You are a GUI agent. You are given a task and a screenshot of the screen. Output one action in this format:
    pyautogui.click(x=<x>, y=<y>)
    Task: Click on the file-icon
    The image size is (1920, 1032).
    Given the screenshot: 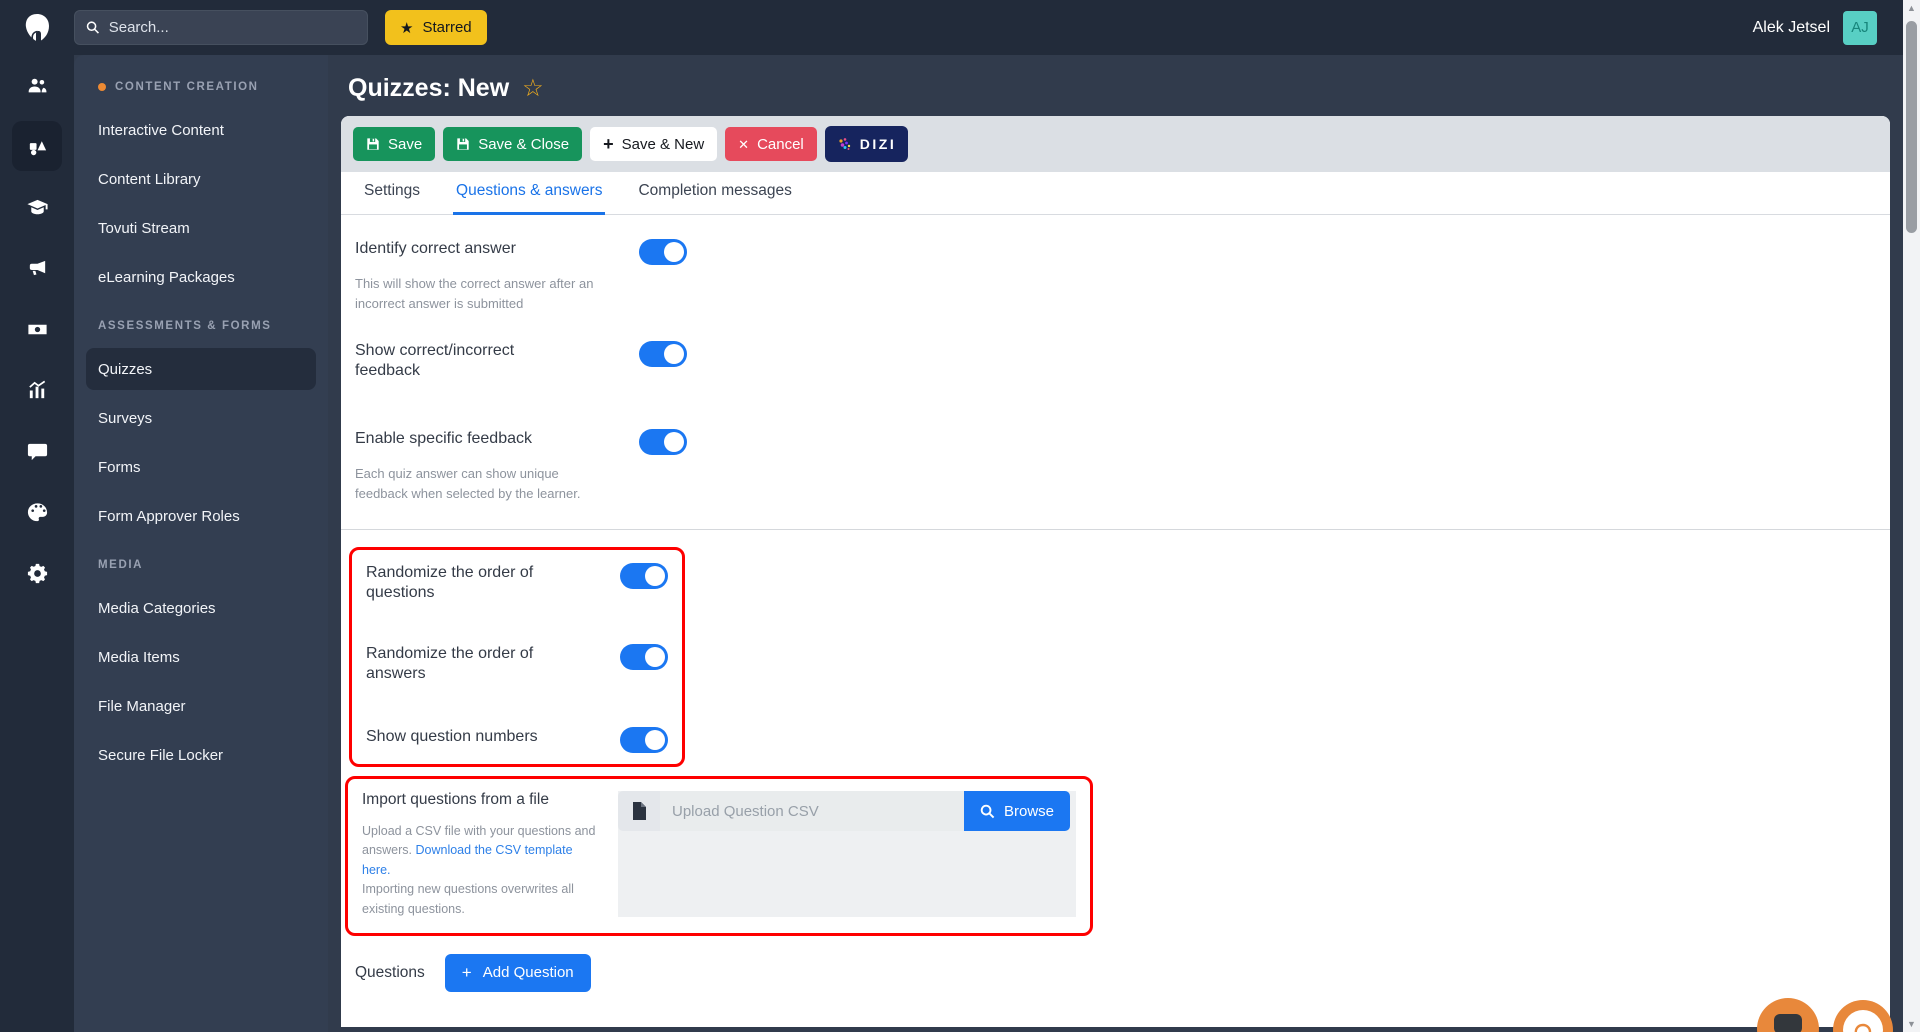 What is the action you would take?
    pyautogui.click(x=639, y=811)
    